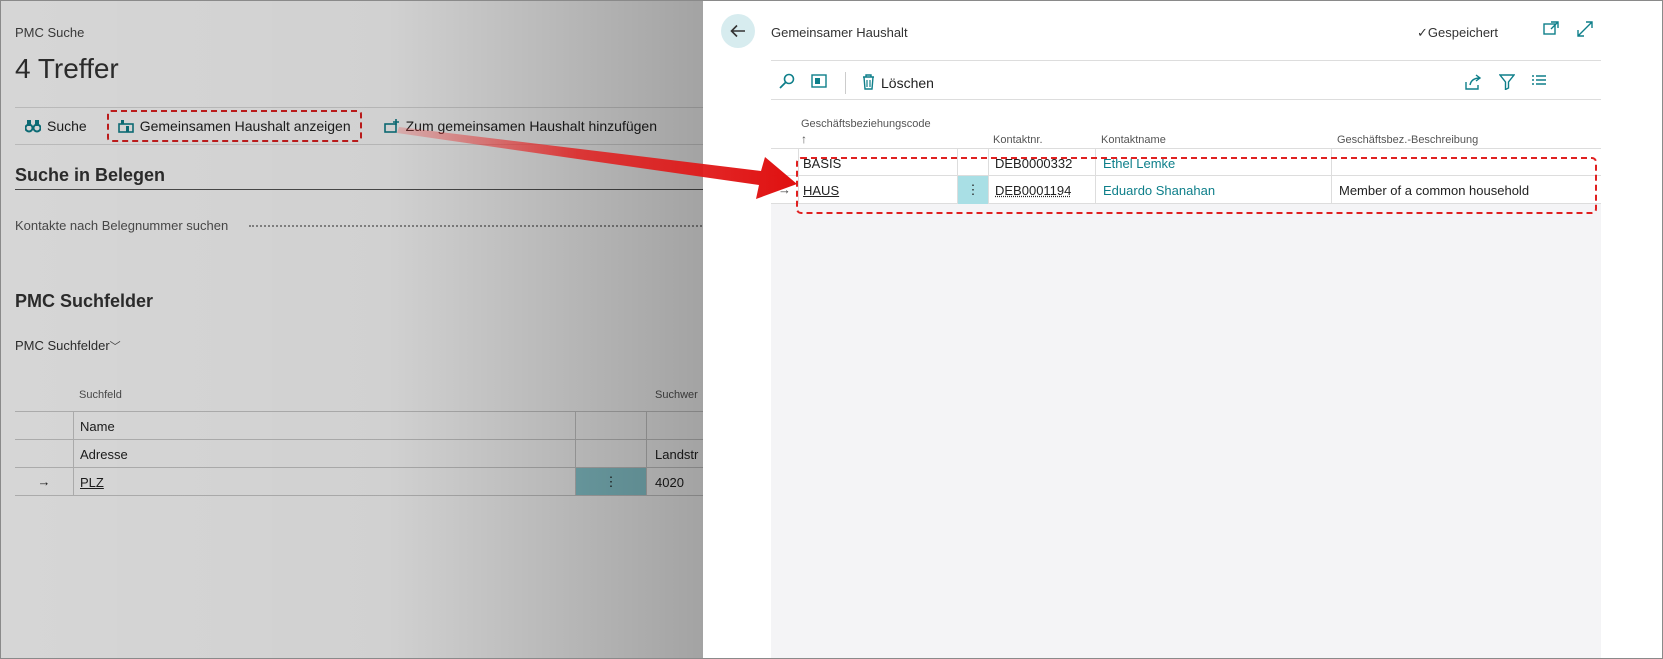  Describe the element at coordinates (33, 126) in the screenshot. I see `binoculars-icon` at that location.